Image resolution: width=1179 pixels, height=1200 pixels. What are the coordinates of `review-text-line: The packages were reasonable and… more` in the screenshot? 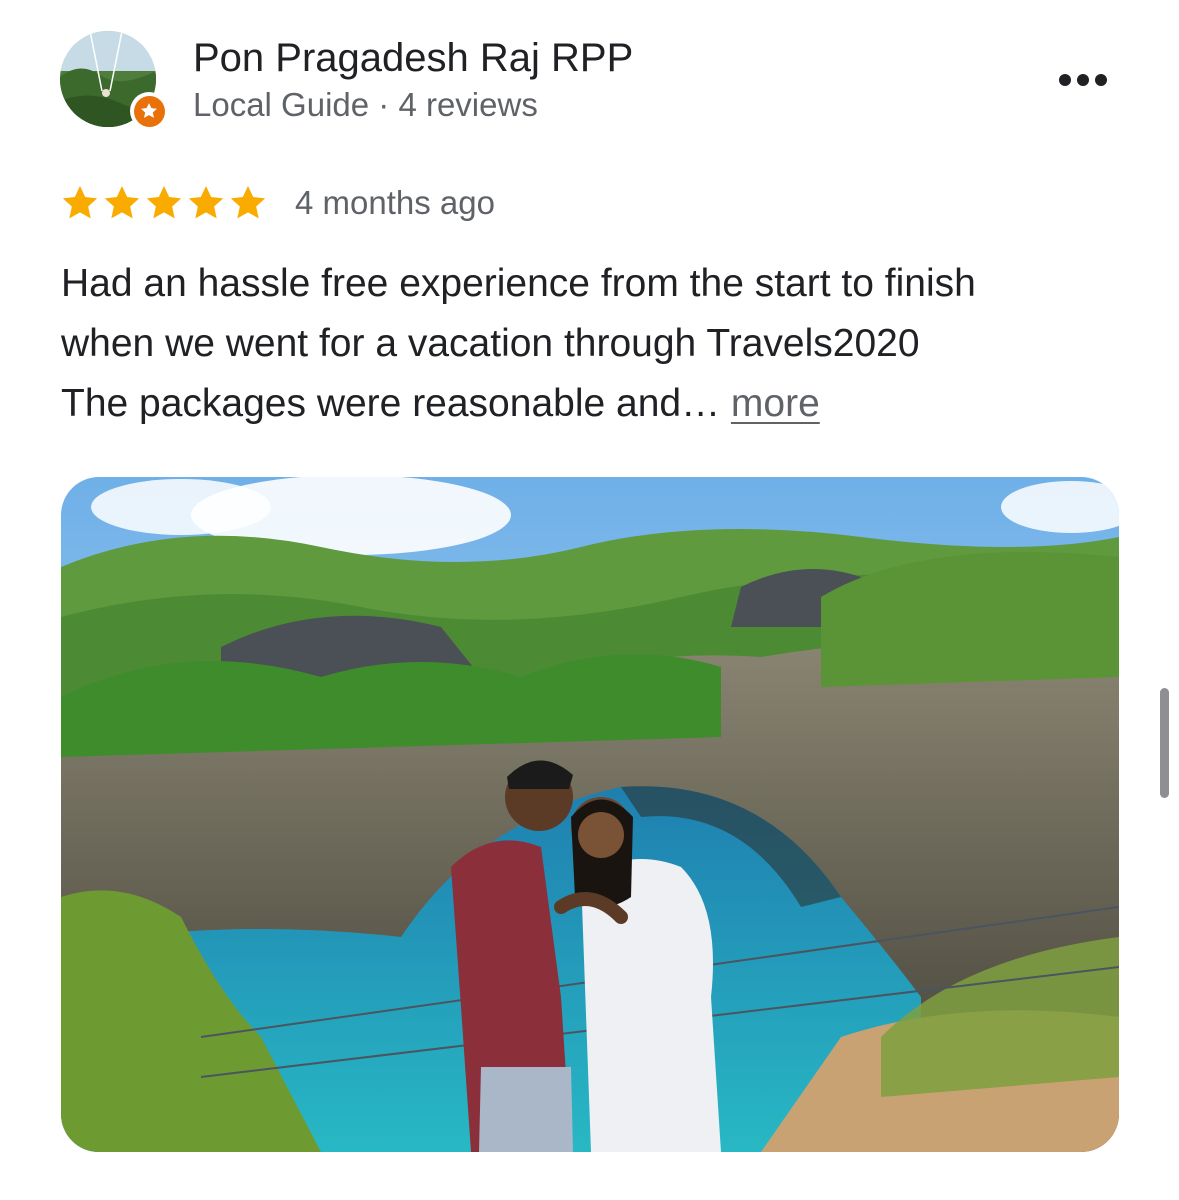 It's located at (591, 404).